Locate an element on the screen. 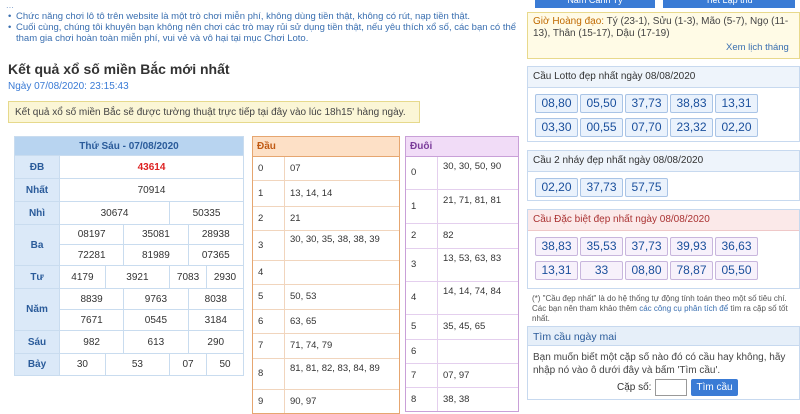  lotto-panel-title: Cầu Lotto đẹp nhất ngày 08/08/2020 is located at coordinates (663, 77).